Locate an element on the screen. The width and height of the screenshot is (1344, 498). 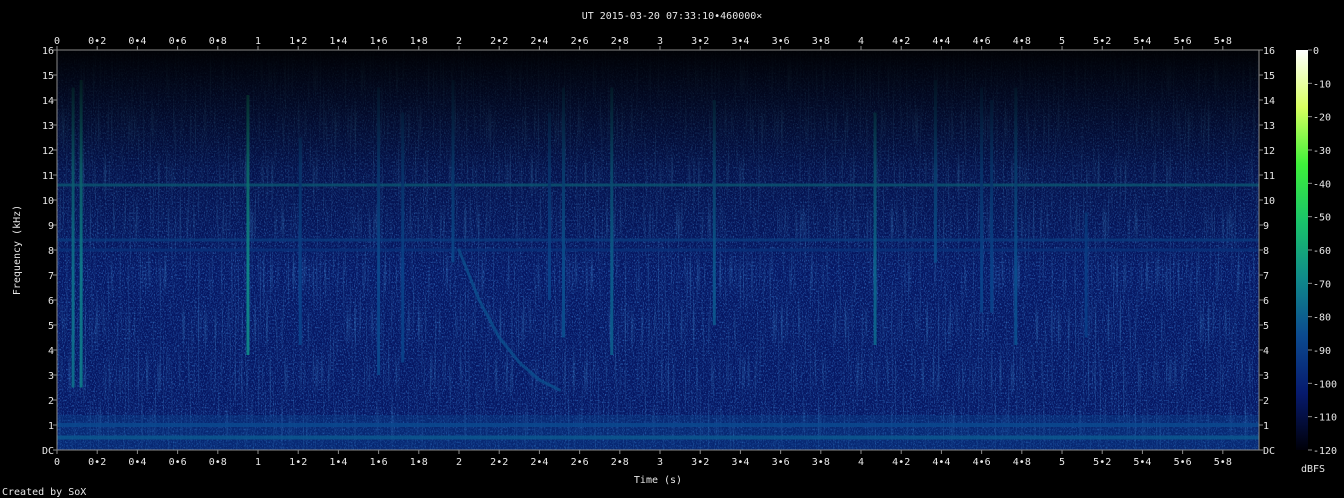
credit-text: Created by SoX is located at coordinates (44, 492).